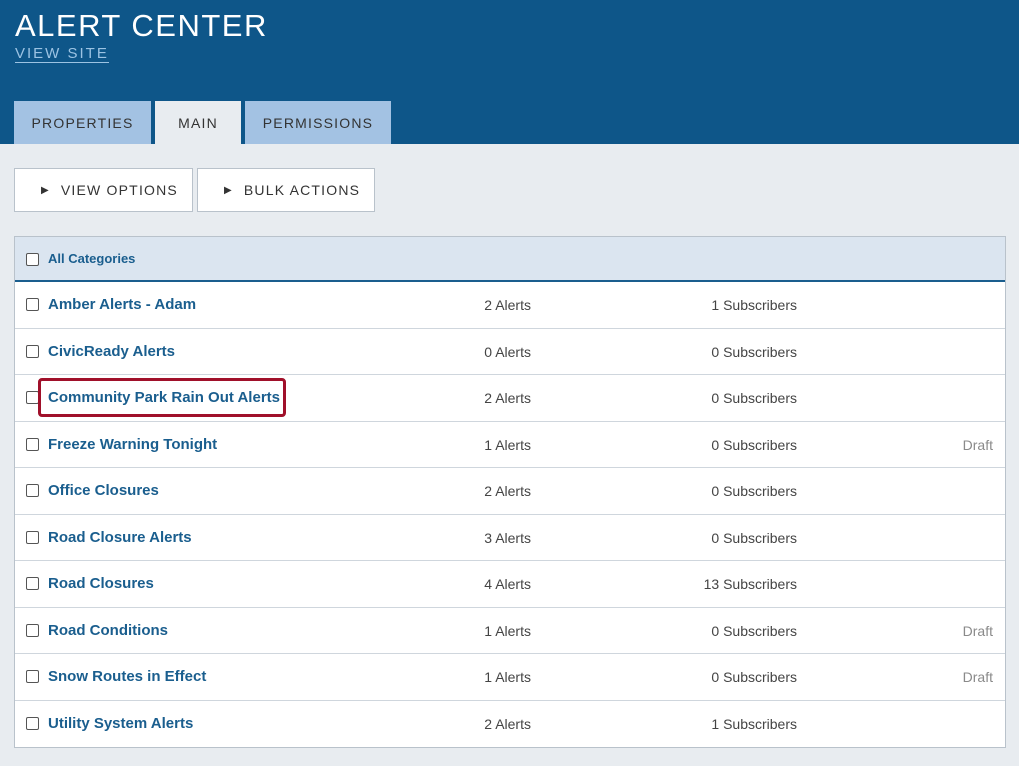 The image size is (1019, 766). I want to click on category-link: CivicReady Alerts, so click(111, 351).